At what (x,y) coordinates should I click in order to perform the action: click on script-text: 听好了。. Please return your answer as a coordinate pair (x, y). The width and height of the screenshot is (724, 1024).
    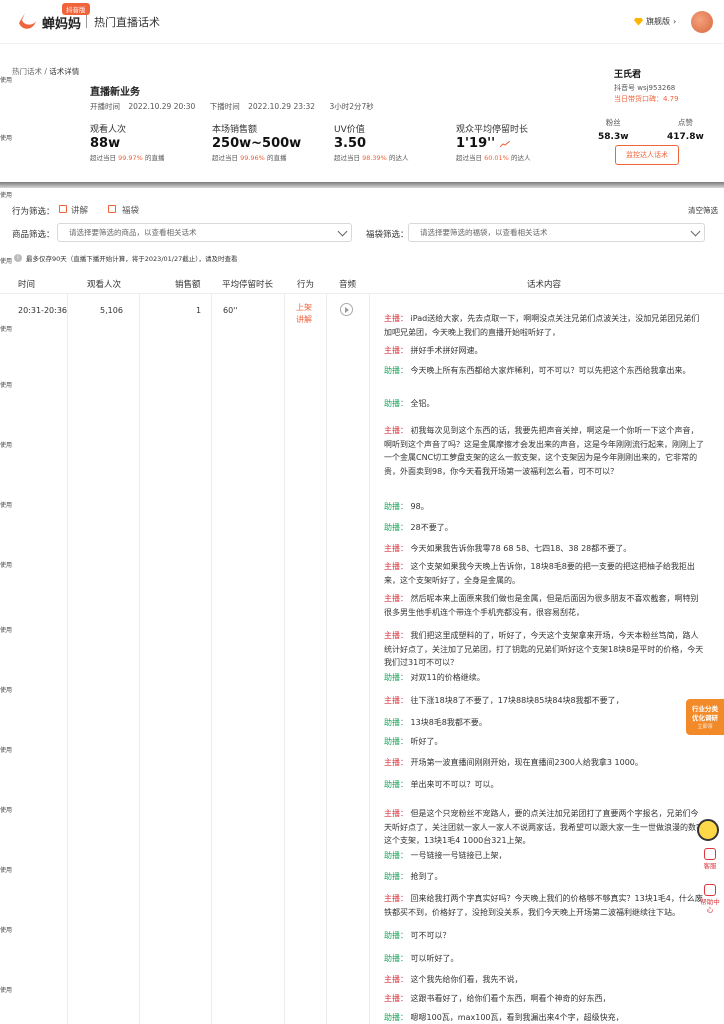
    Looking at the image, I should click on (425, 741).